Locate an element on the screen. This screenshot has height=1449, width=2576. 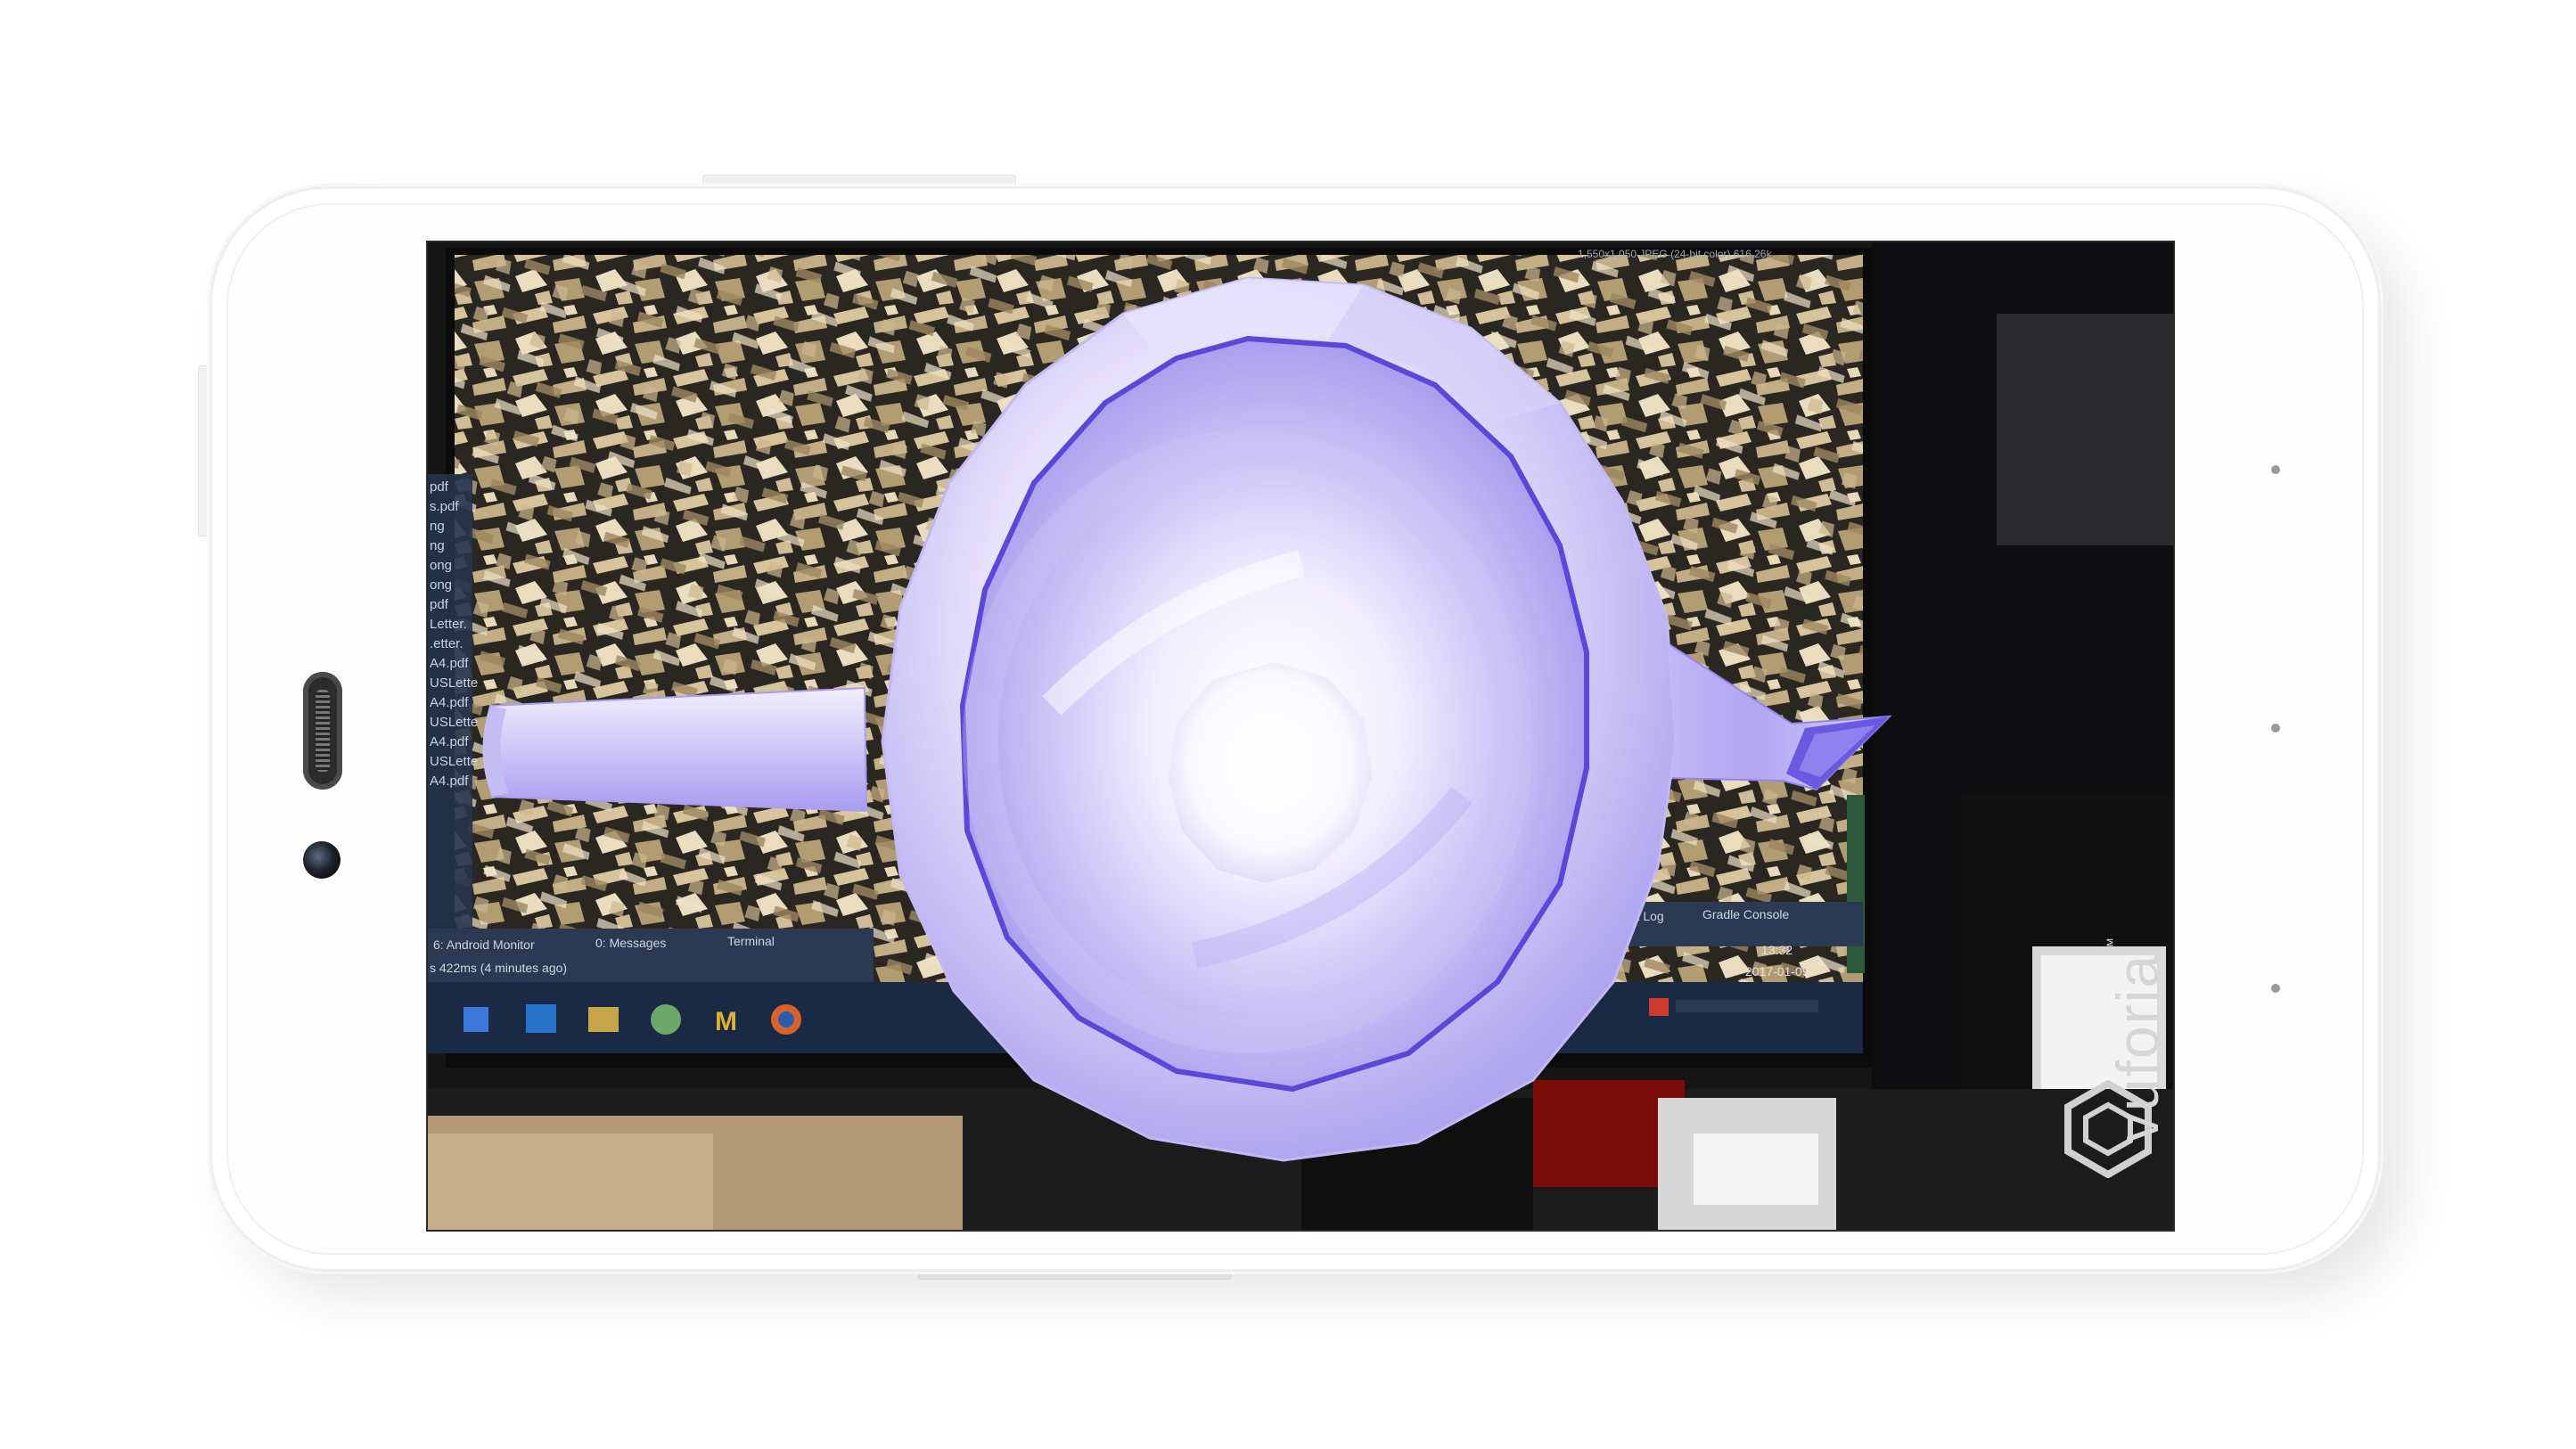
nav-dot-top is located at coordinates (2275, 469).